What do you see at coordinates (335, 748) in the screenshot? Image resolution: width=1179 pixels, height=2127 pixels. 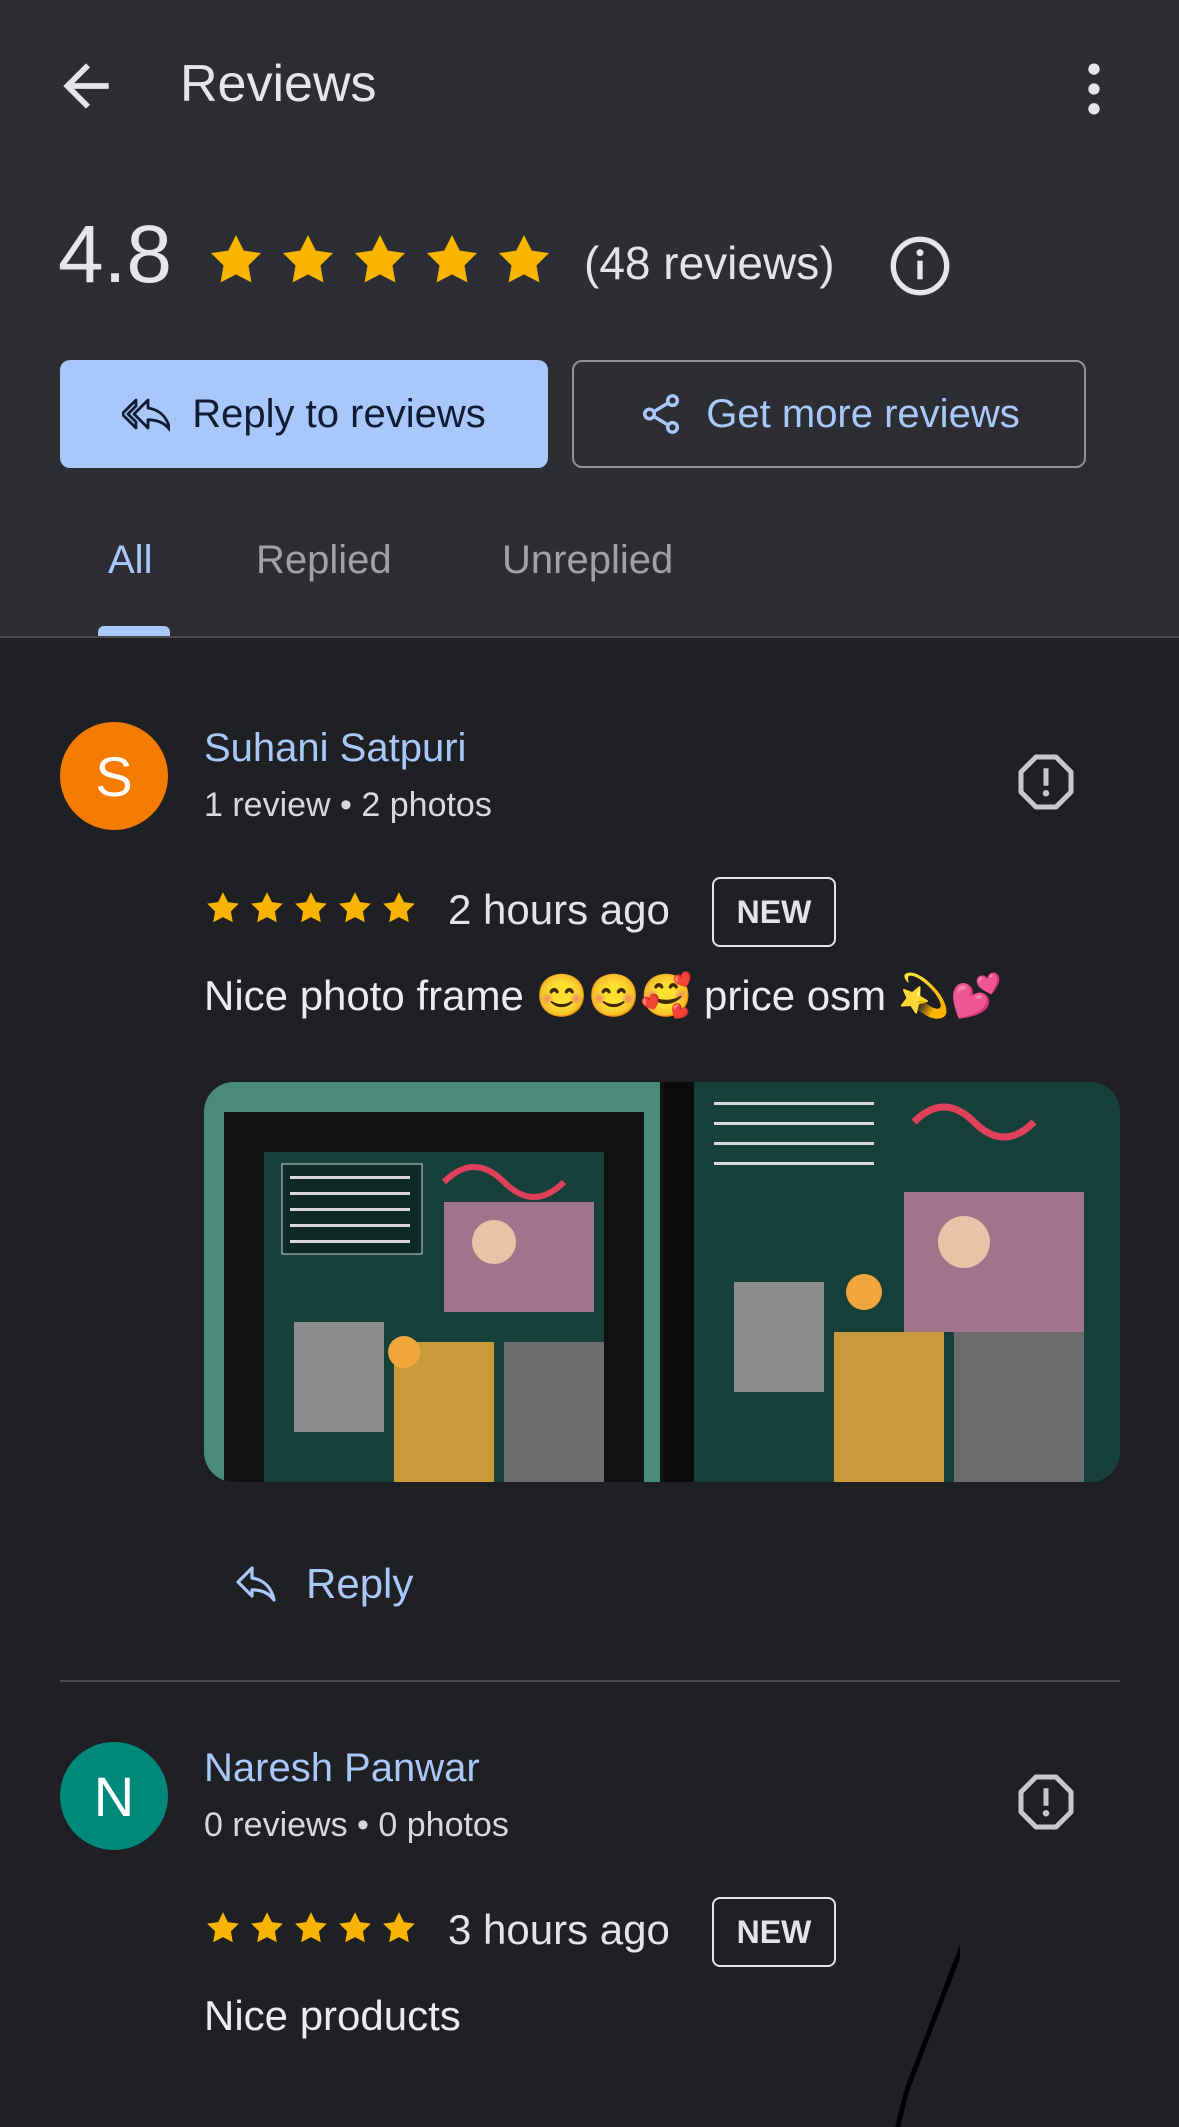 I see `reviewer-name: Suhani Satpuri` at bounding box center [335, 748].